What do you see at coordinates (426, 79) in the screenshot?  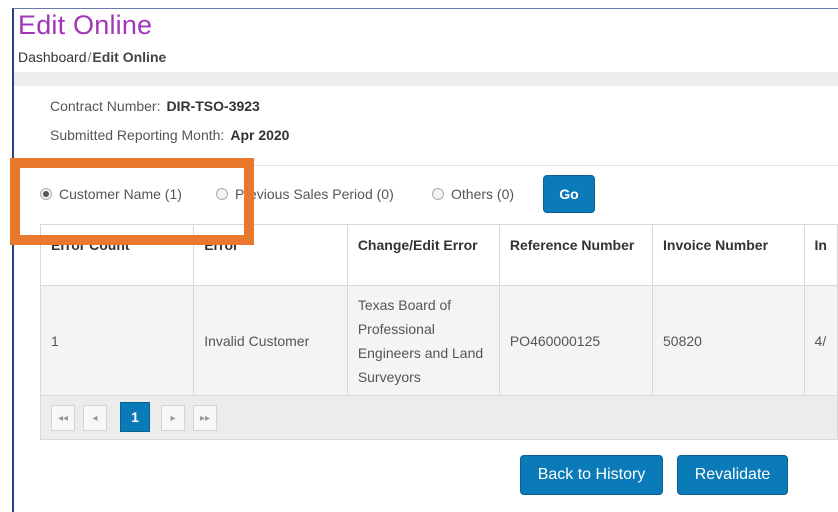 I see `header-divider-band` at bounding box center [426, 79].